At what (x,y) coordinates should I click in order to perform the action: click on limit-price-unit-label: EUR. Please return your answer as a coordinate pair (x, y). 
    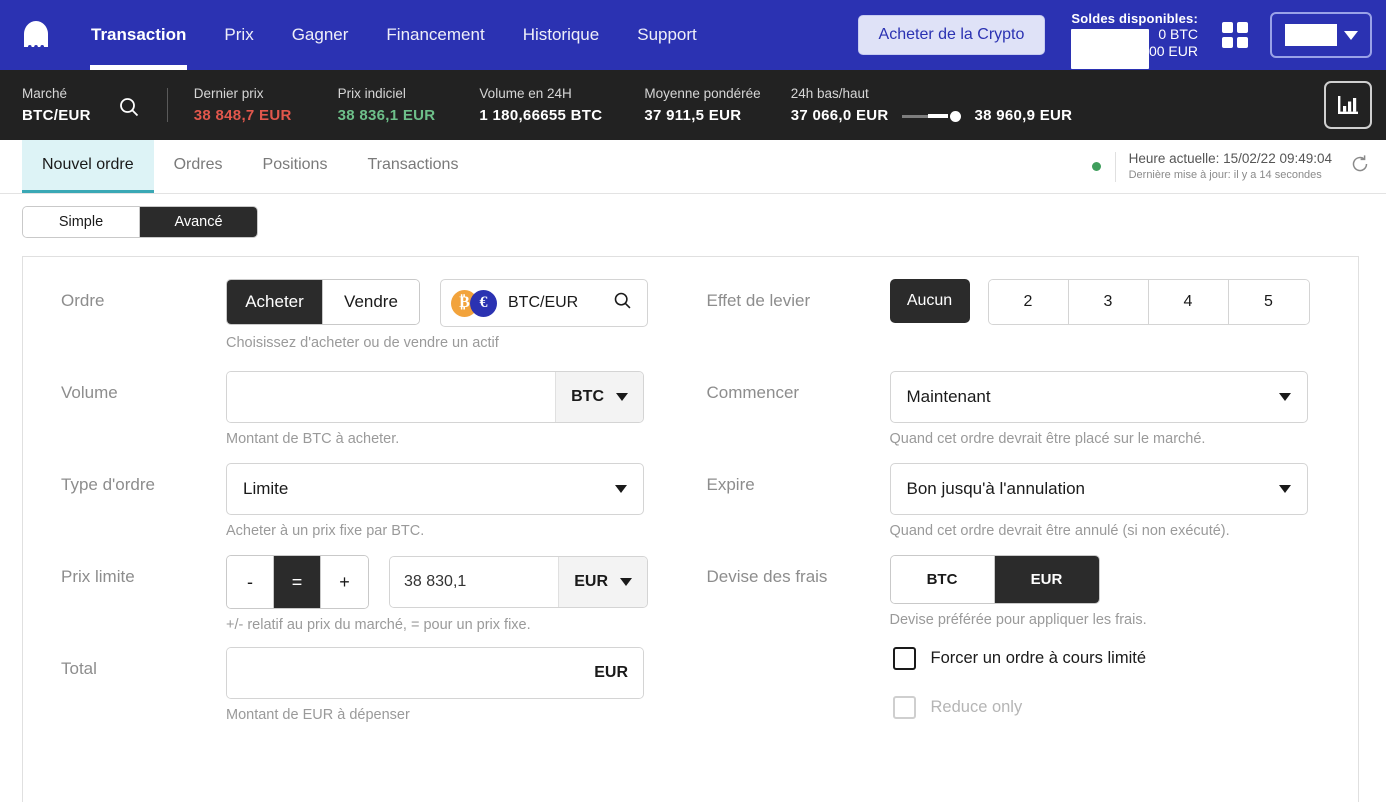
    Looking at the image, I should click on (591, 581).